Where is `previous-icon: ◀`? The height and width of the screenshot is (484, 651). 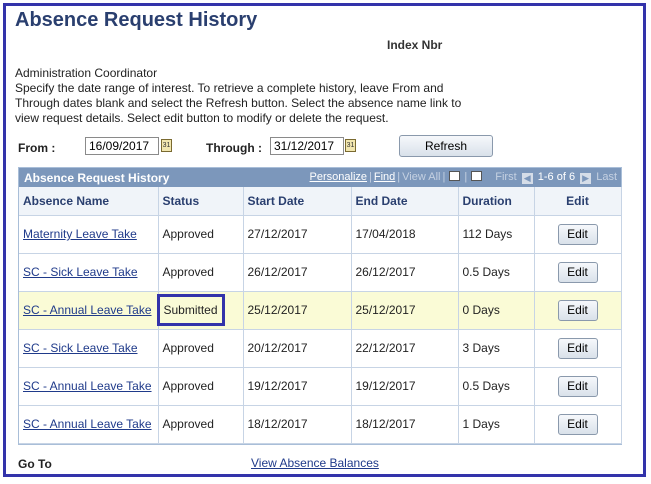
previous-icon: ◀ is located at coordinates (527, 178).